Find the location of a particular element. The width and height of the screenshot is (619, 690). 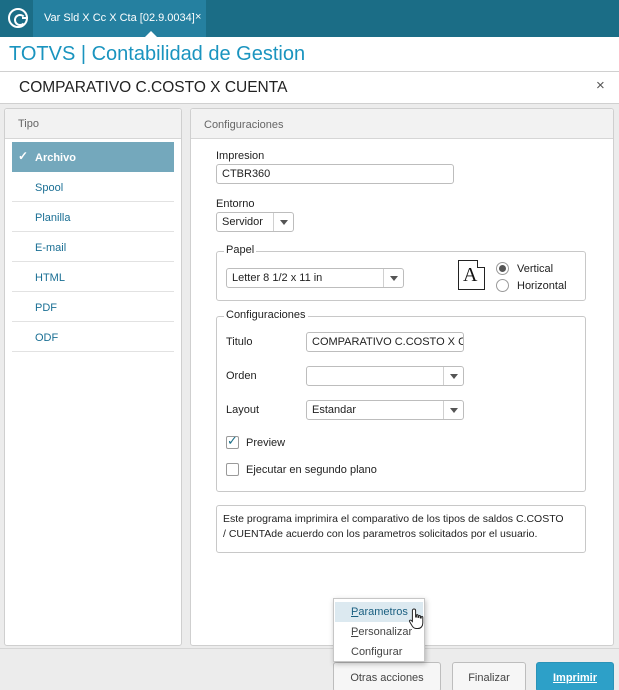

hand-cursor-icon is located at coordinates (416, 618).